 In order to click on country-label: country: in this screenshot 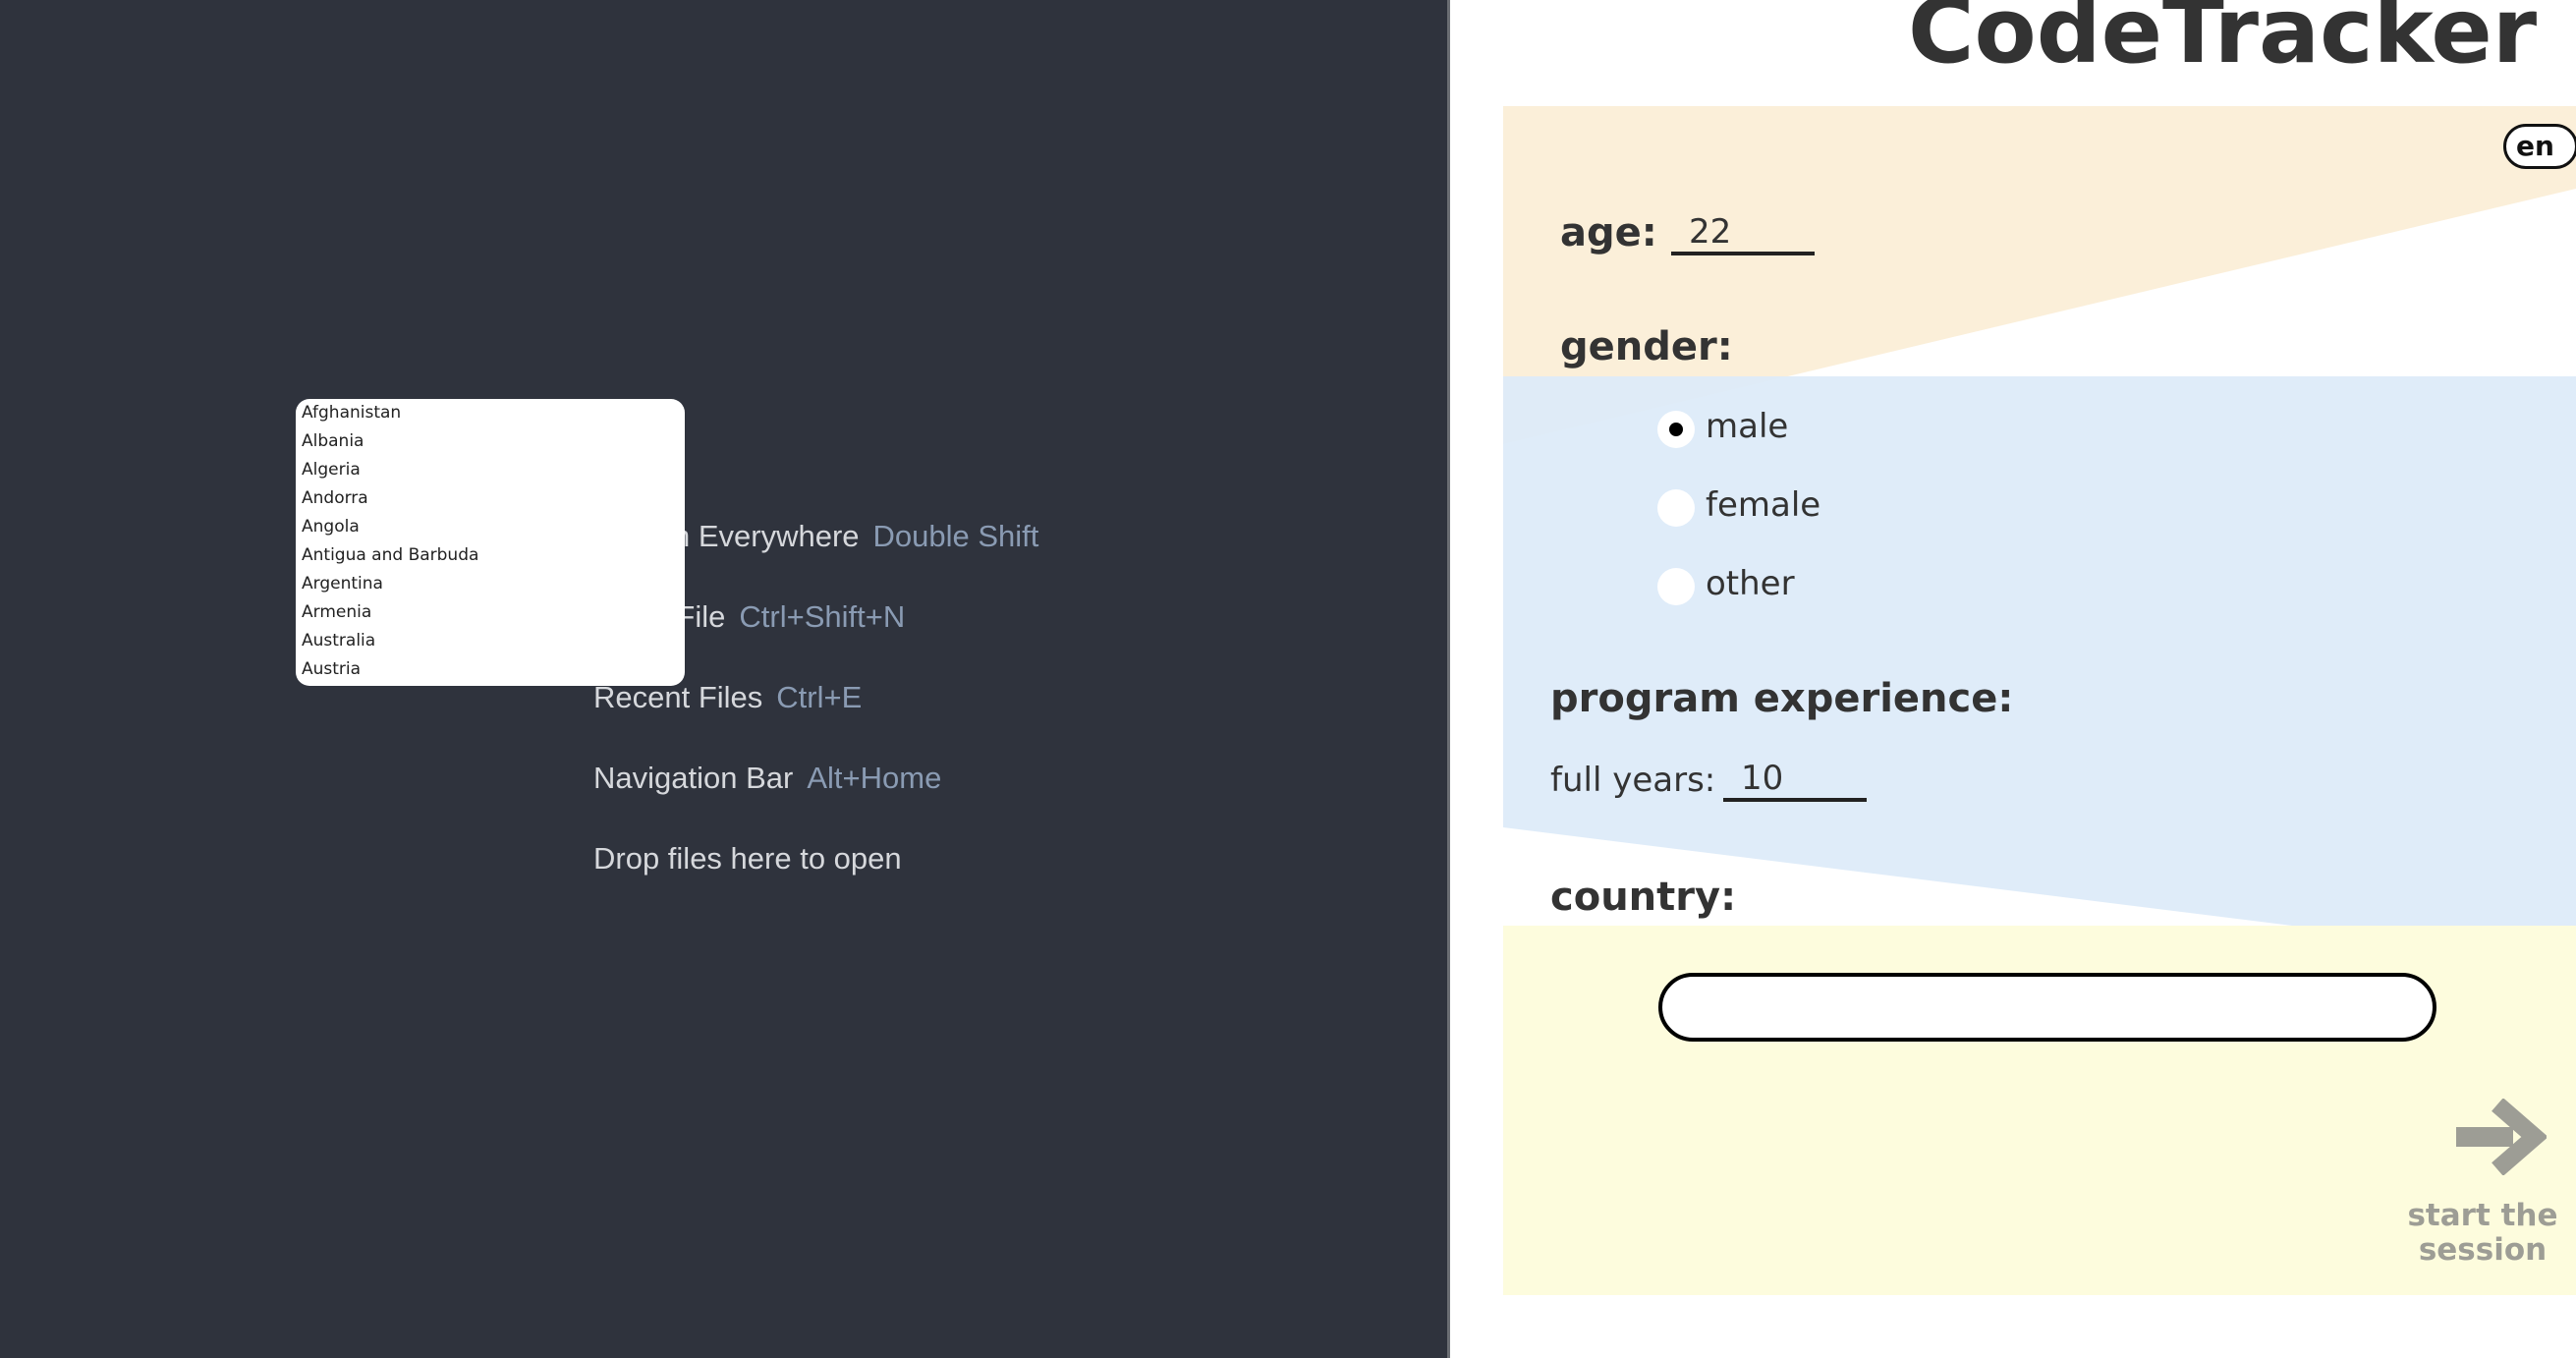, I will do `click(1643, 897)`.